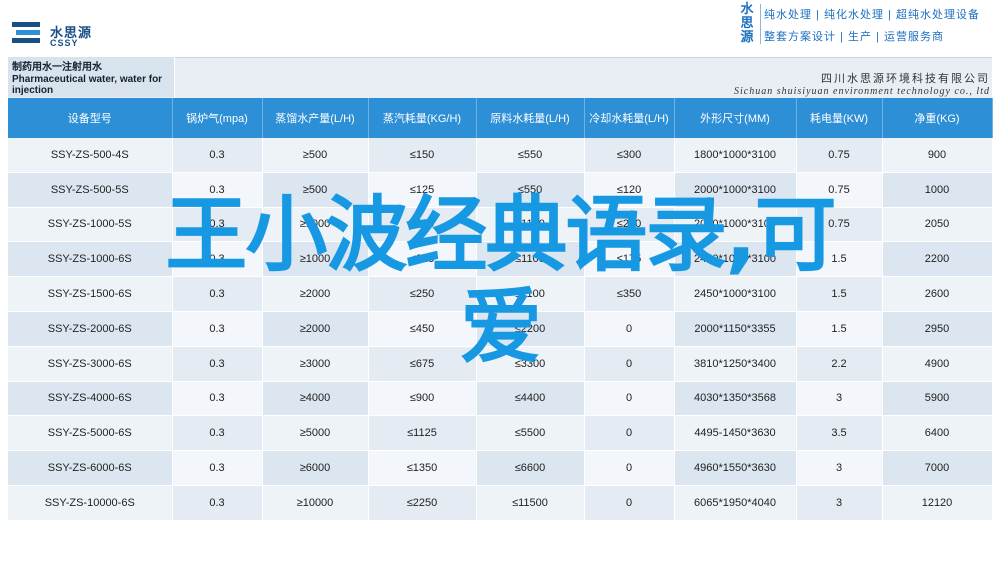 The height and width of the screenshot is (581, 1000). I want to click on slogan-line-2: 整套方案设计 | 生产 | 运营服务商, so click(854, 37).